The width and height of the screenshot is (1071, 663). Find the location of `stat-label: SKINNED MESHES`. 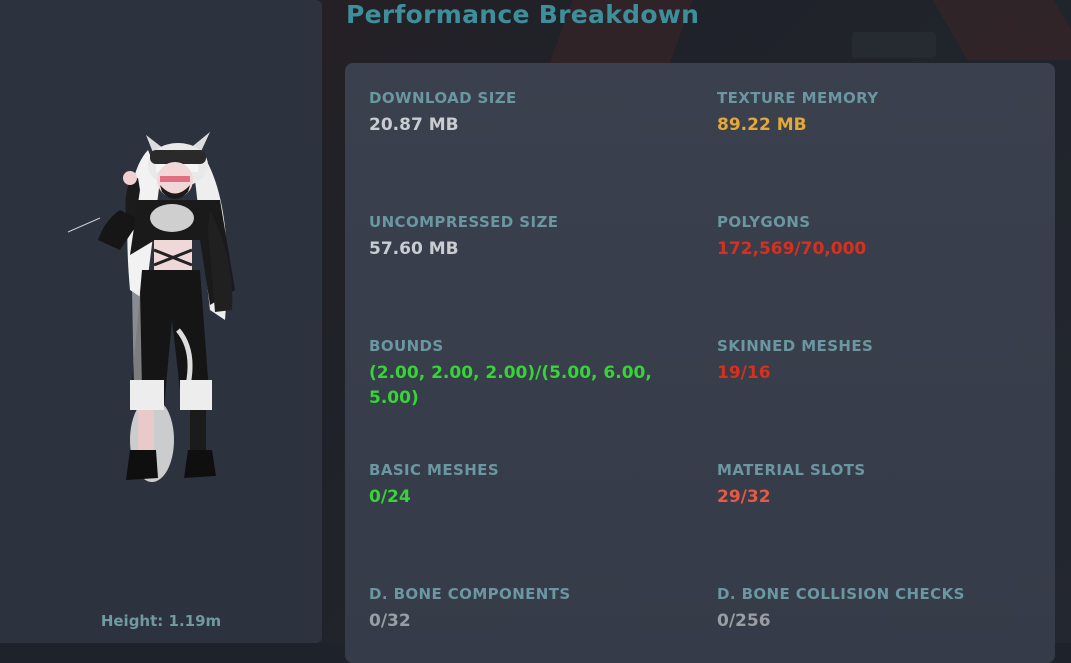

stat-label: SKINNED MESHES is located at coordinates (795, 346).